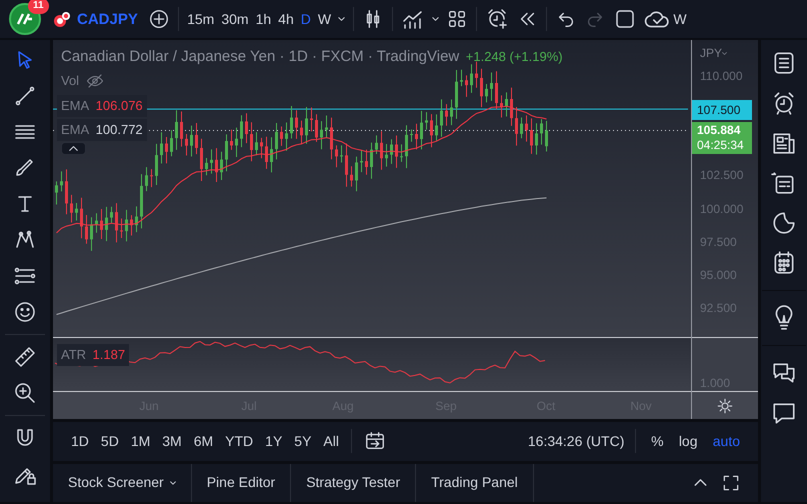 The image size is (807, 504). I want to click on smiley-icon, so click(25, 312).